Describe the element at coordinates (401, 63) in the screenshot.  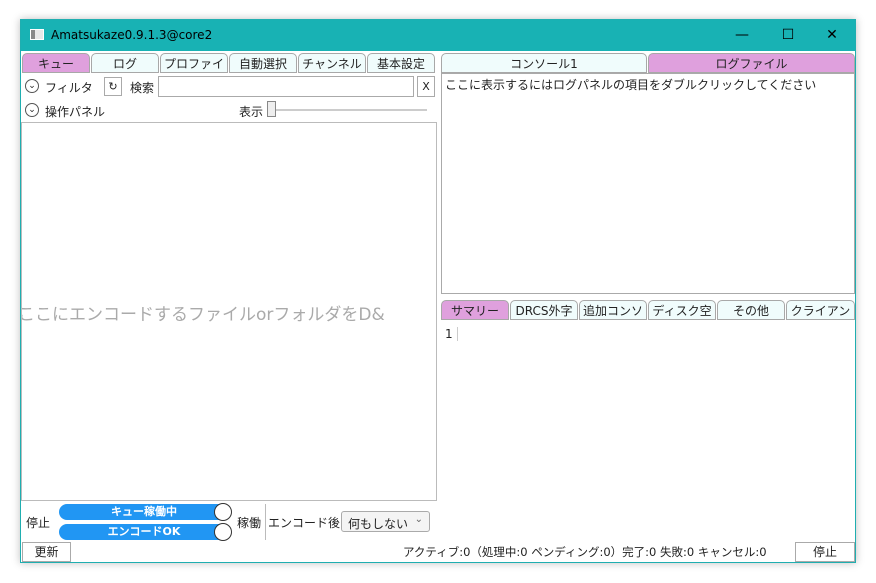
I see `tab-basic-settings: 基本設定` at that location.